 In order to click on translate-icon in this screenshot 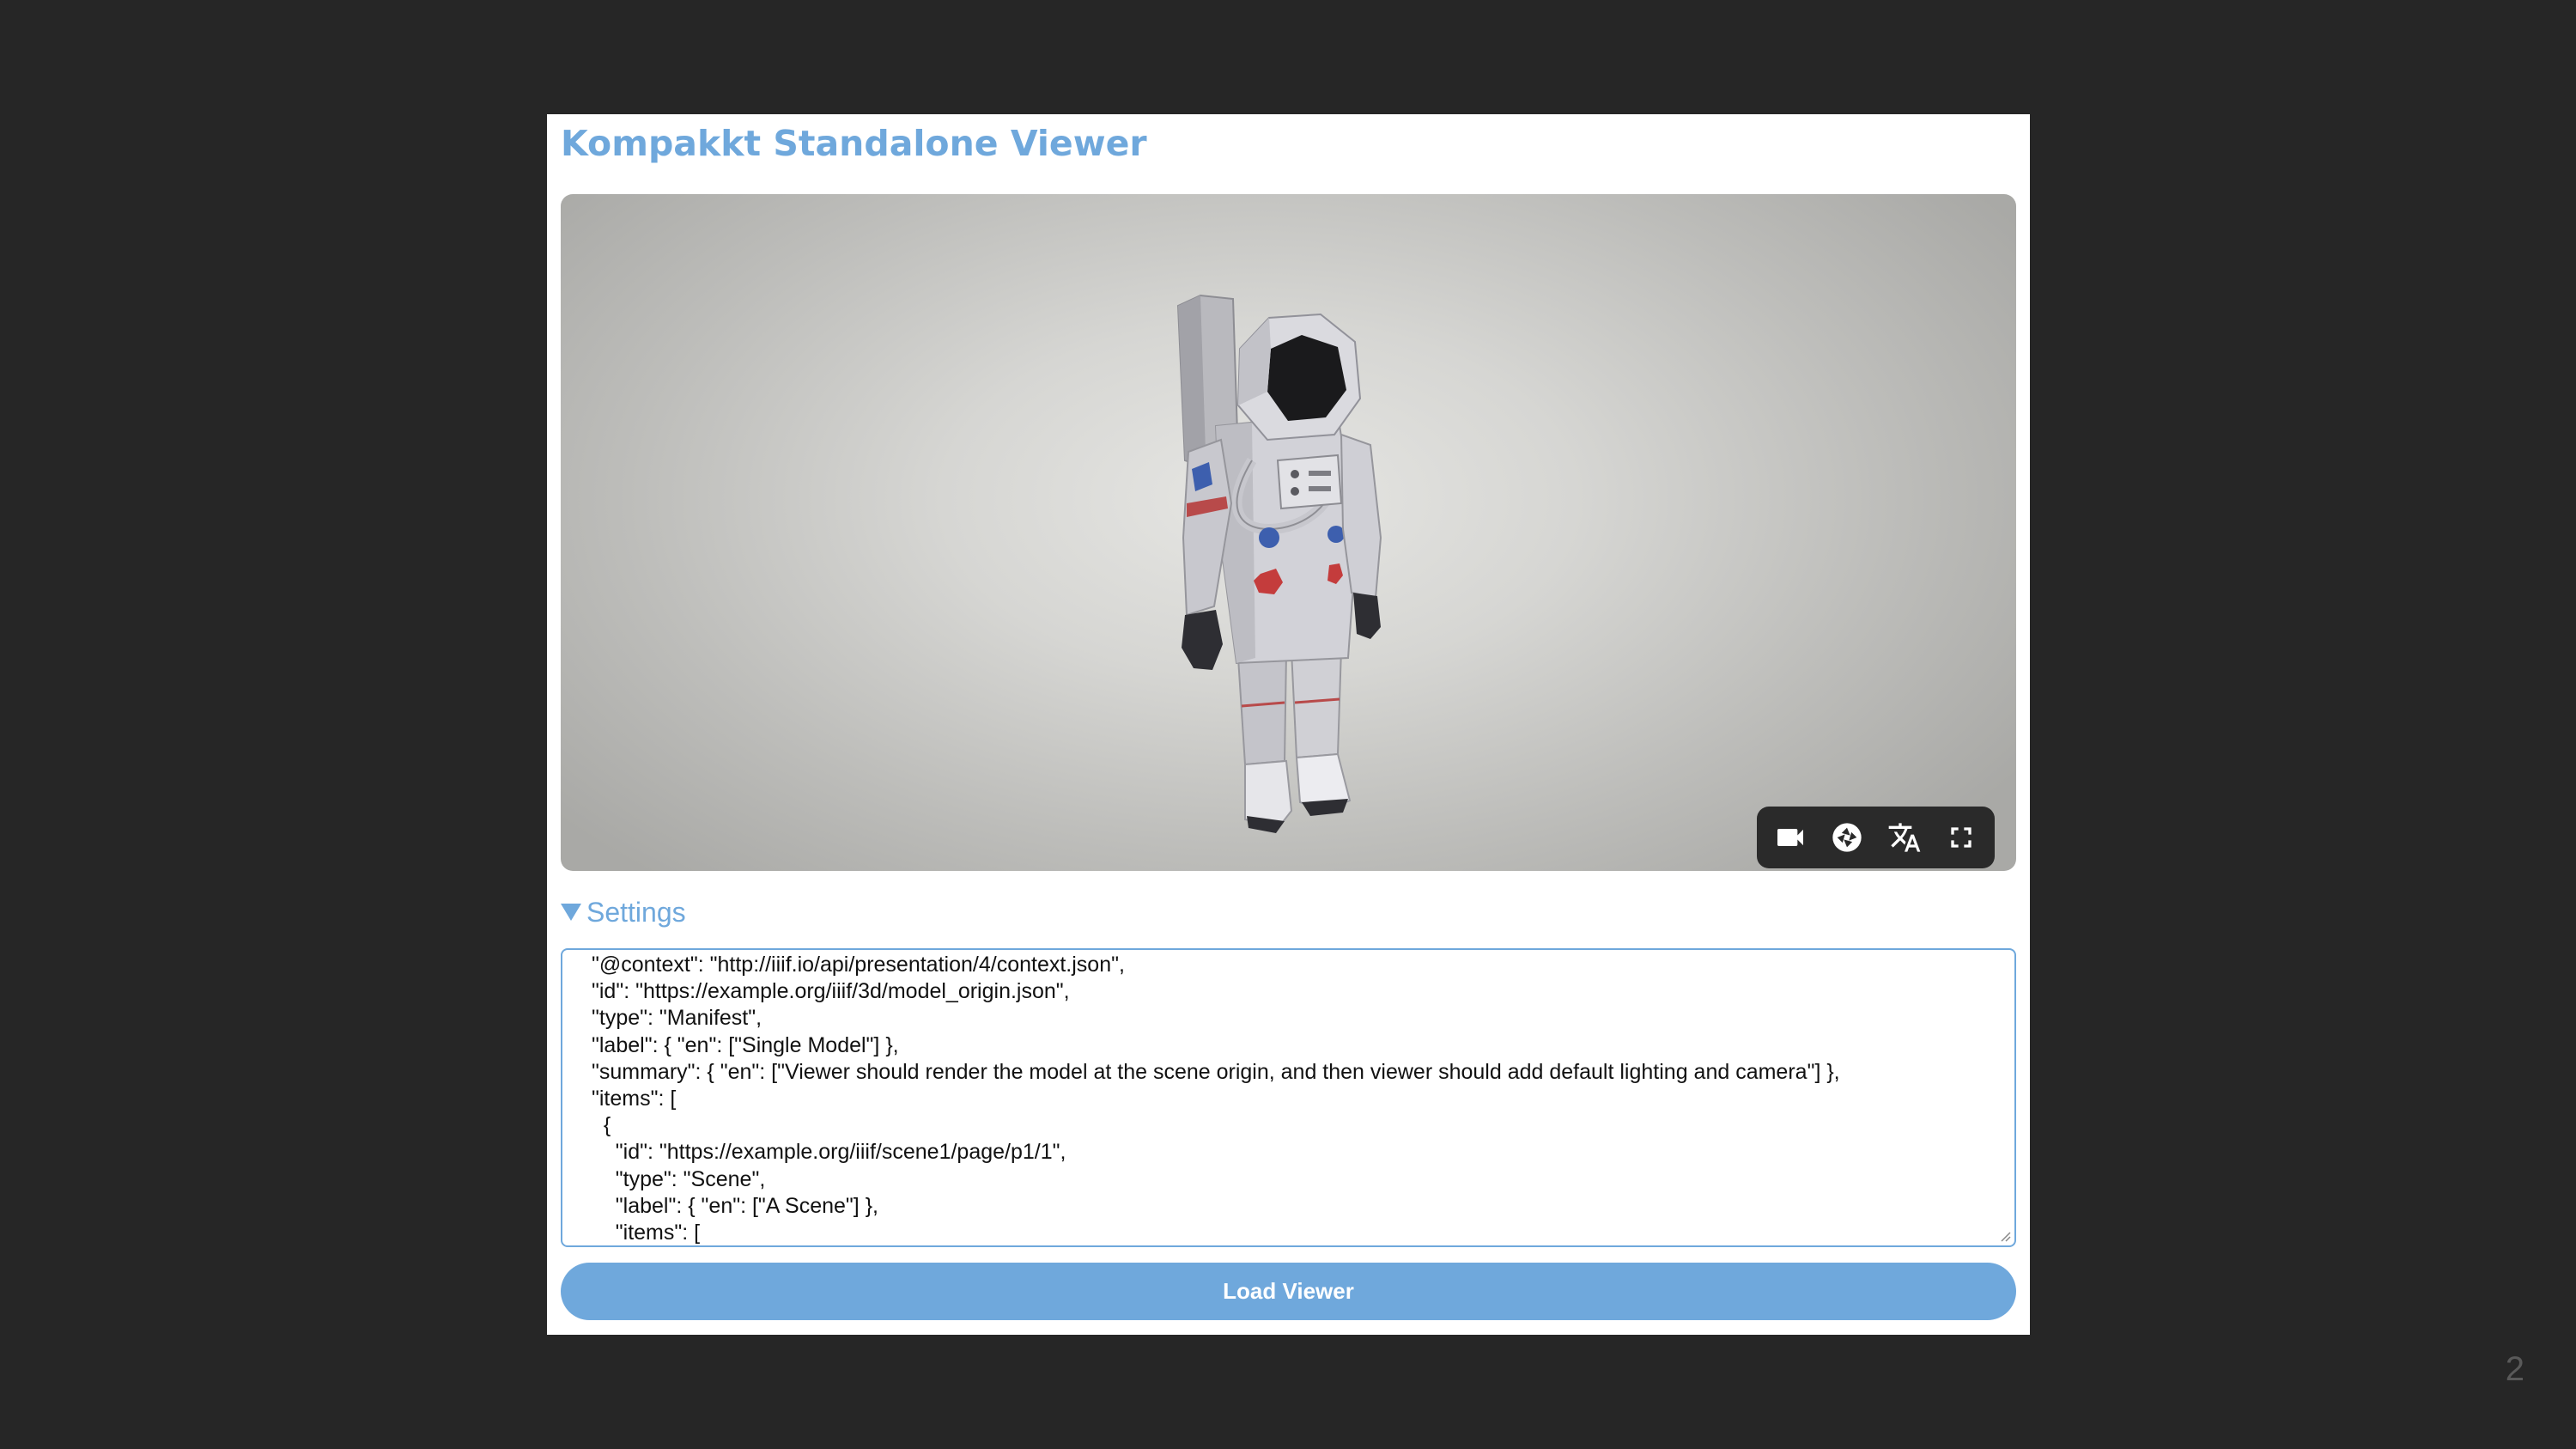, I will do `click(1904, 837)`.